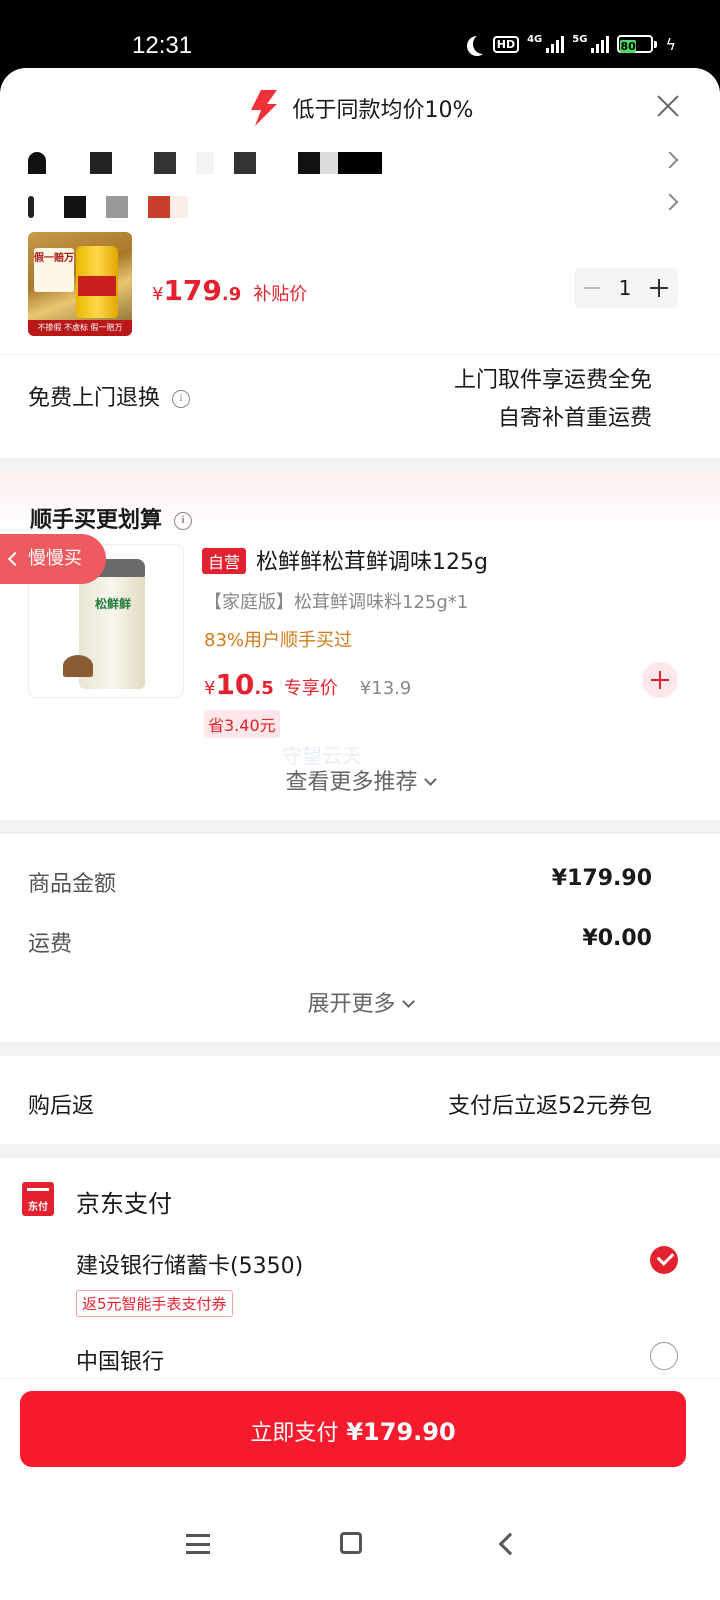 The height and width of the screenshot is (1600, 720). I want to click on price-decimal: .5, so click(264, 688).